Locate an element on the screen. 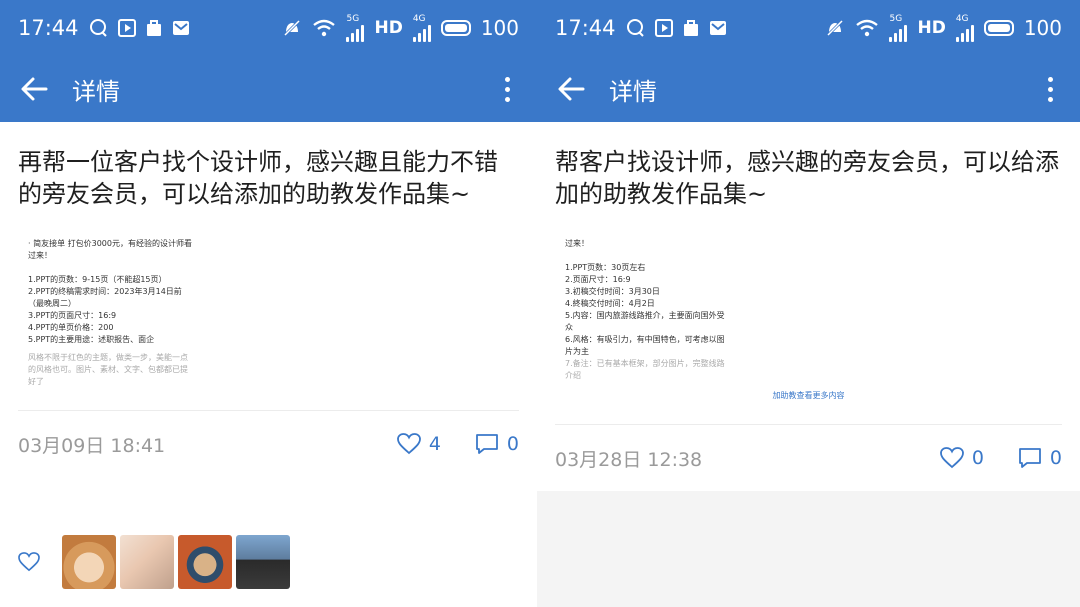  attachment-line: 介绍 is located at coordinates (573, 375).